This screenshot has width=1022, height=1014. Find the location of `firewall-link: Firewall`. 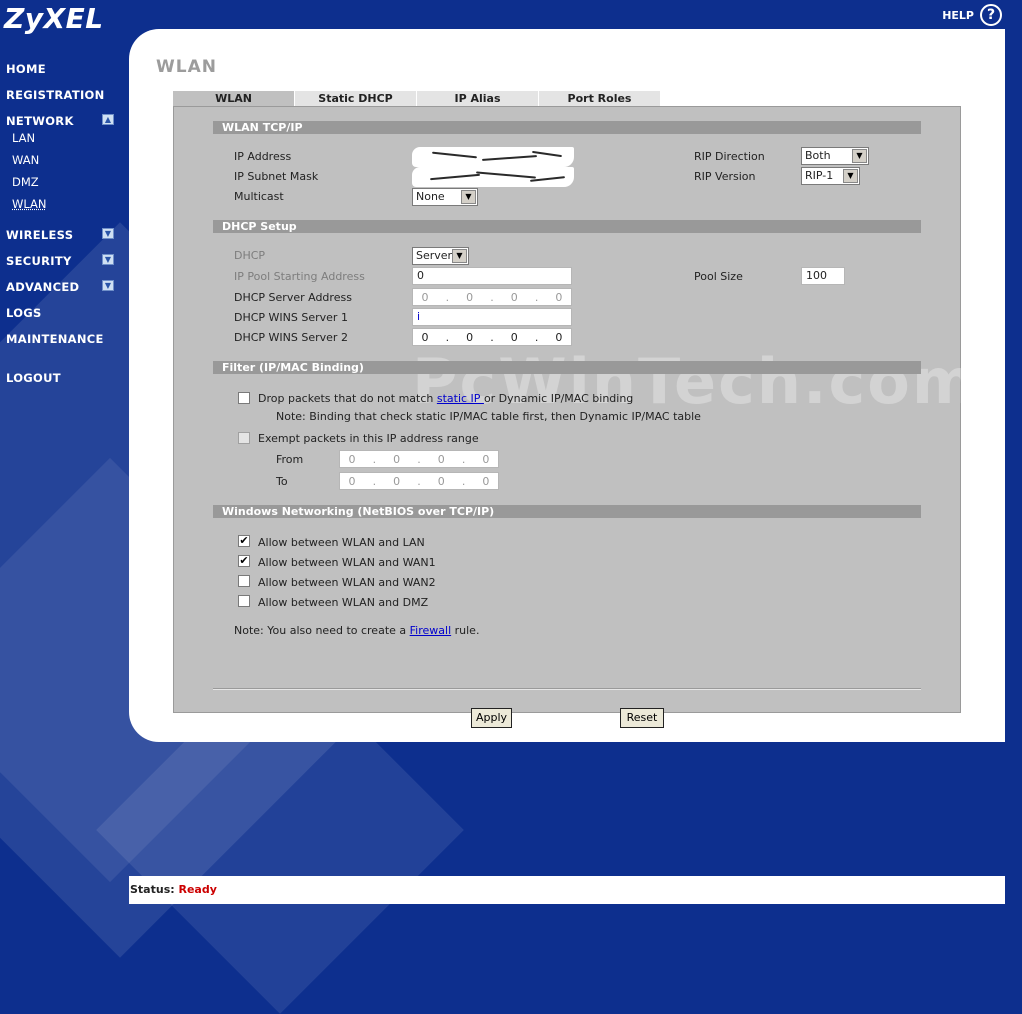

firewall-link: Firewall is located at coordinates (430, 630).